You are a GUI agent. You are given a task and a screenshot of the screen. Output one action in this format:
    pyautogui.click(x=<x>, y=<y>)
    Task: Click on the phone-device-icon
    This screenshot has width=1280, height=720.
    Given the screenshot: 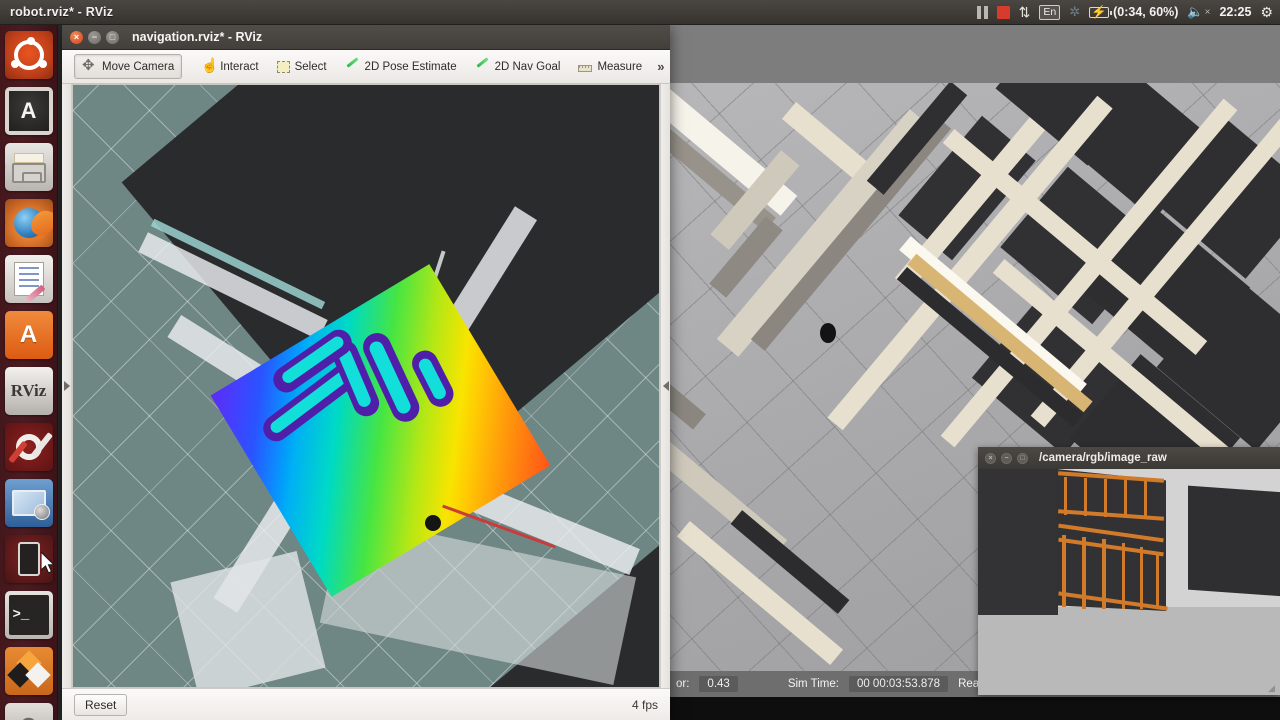 What is the action you would take?
    pyautogui.click(x=28, y=559)
    